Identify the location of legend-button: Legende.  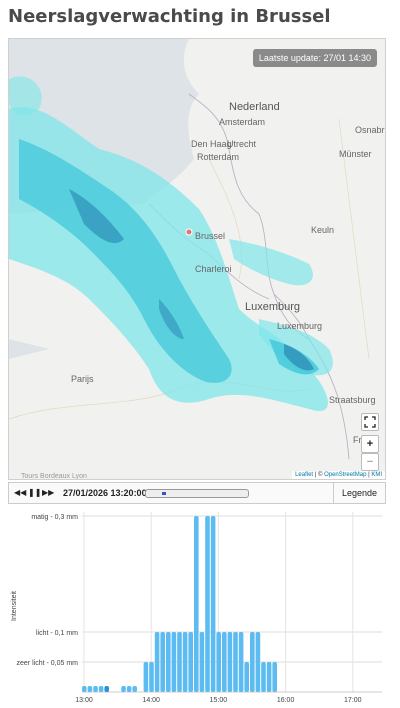
(359, 493).